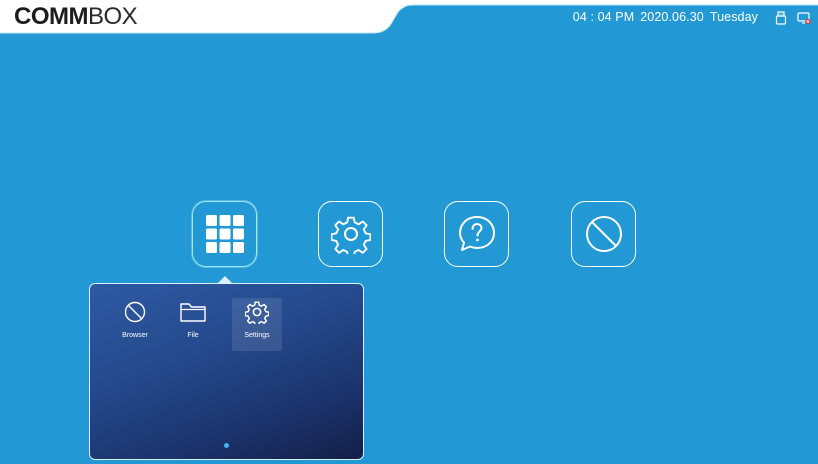  I want to click on logo-thin-text: BOX, so click(112, 16).